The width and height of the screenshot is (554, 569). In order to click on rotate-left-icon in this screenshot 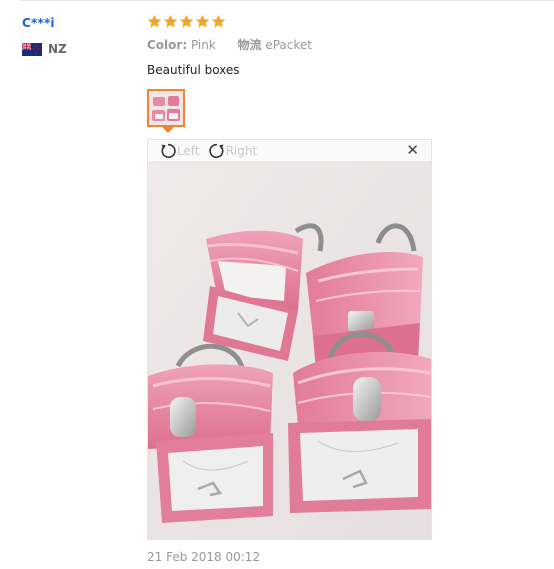, I will do `click(168, 150)`.